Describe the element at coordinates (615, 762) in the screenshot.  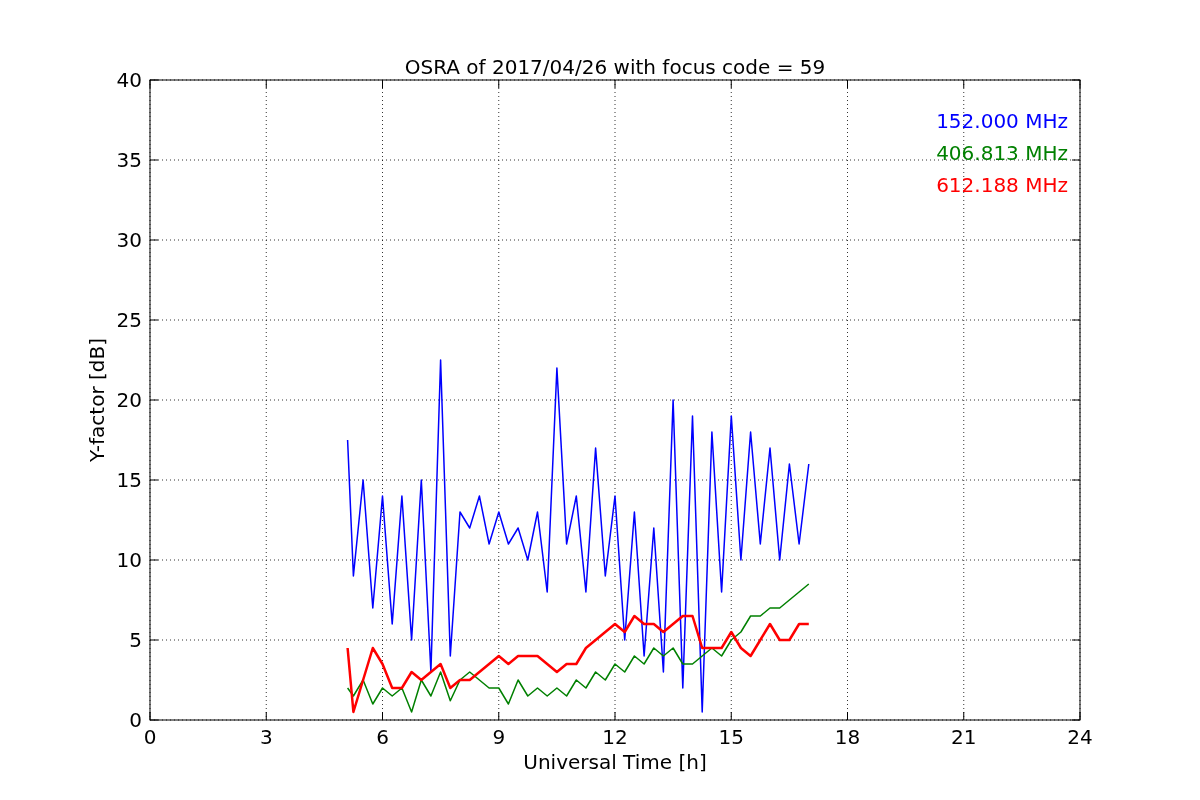
I see `x-axis-label: Universal Time [h]` at that location.